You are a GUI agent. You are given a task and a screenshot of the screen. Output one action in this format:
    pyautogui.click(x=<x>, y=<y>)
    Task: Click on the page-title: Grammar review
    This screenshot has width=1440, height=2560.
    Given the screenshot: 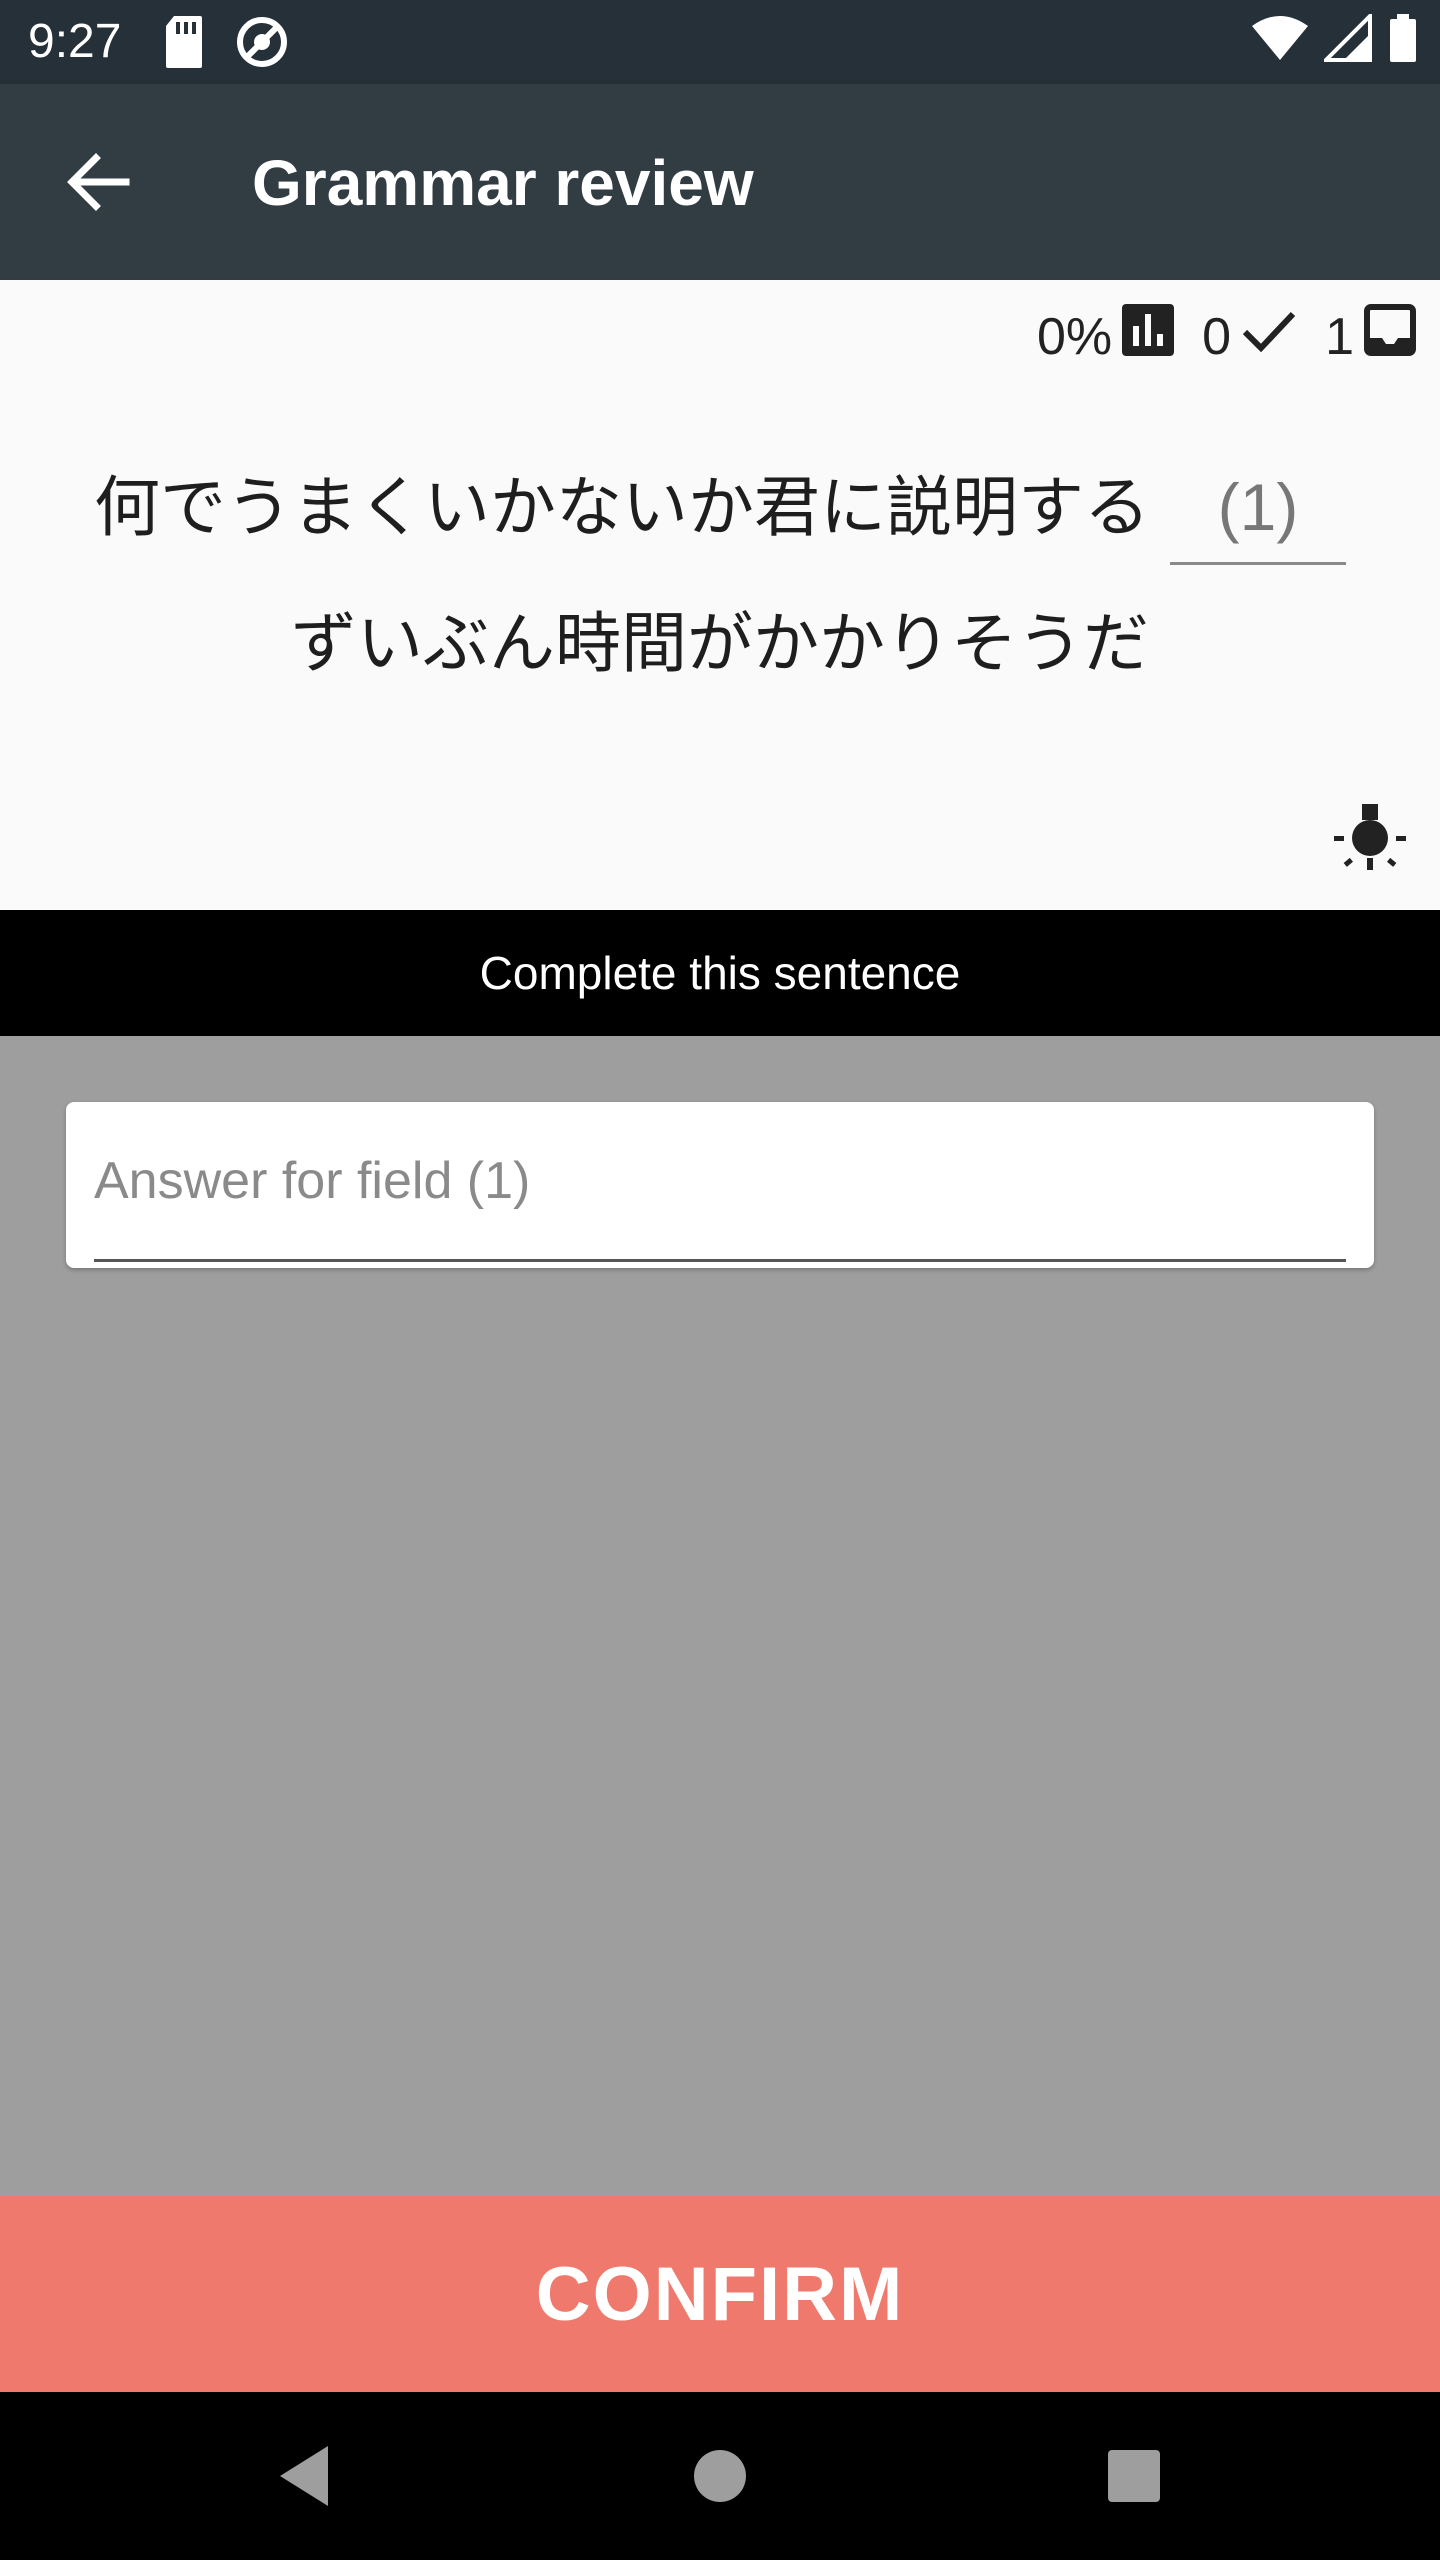 What is the action you would take?
    pyautogui.click(x=503, y=183)
    